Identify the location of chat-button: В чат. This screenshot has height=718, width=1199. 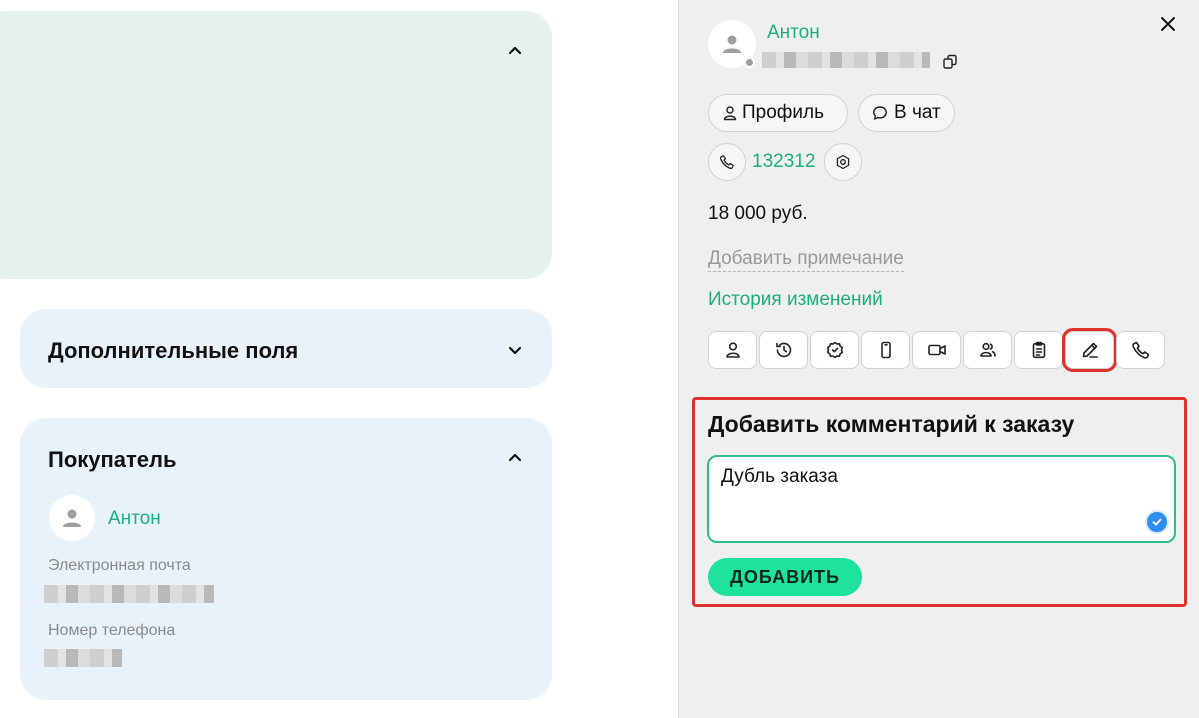
(906, 113).